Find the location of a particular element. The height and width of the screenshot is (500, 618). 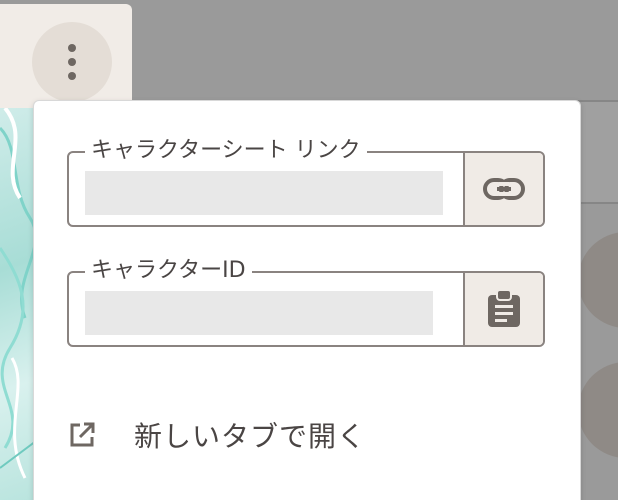

toolbar-card is located at coordinates (66, 56).